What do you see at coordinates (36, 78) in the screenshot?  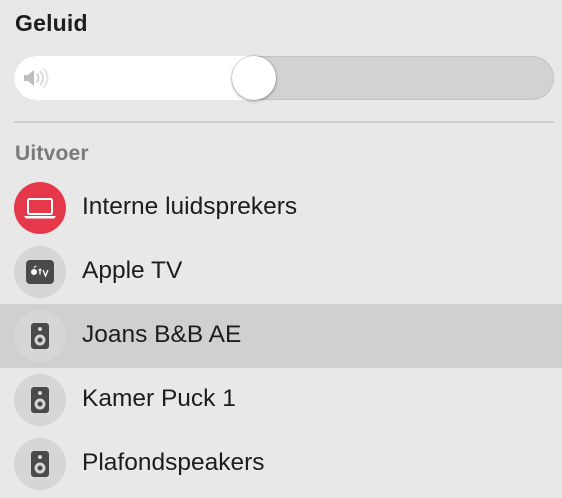 I see `speaker-volume-icon` at bounding box center [36, 78].